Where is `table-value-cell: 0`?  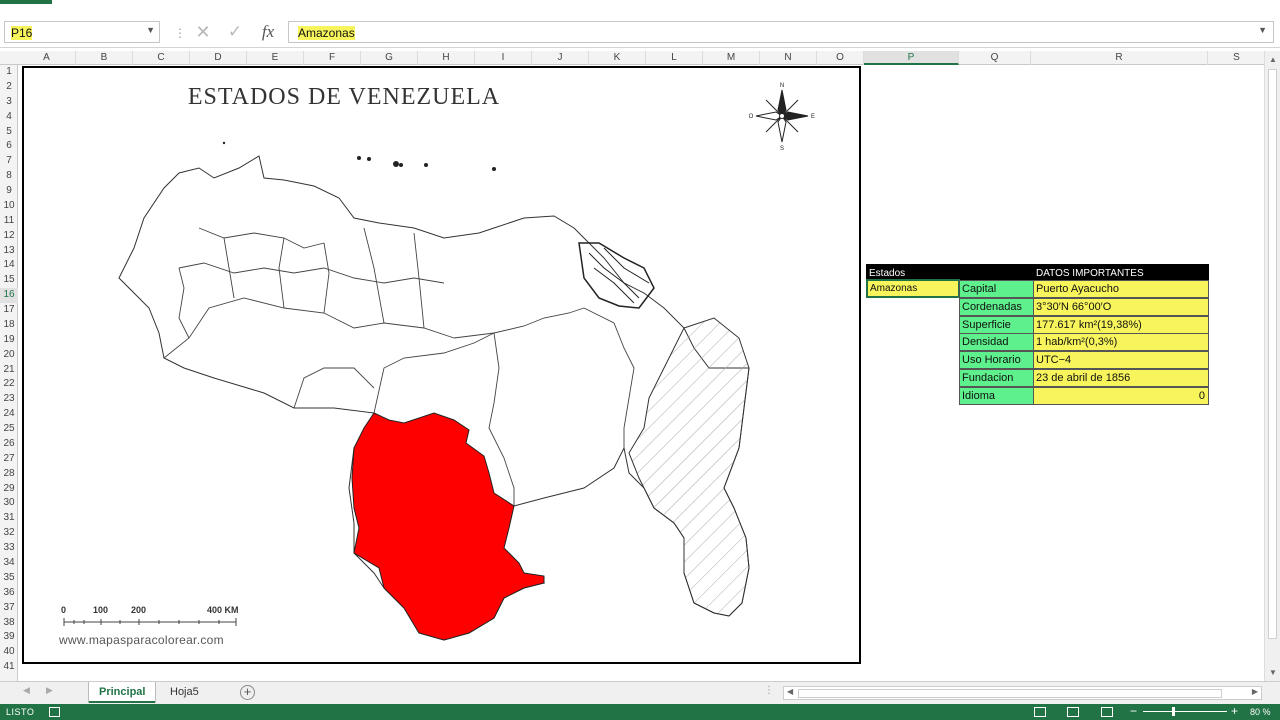 table-value-cell: 0 is located at coordinates (1121, 395).